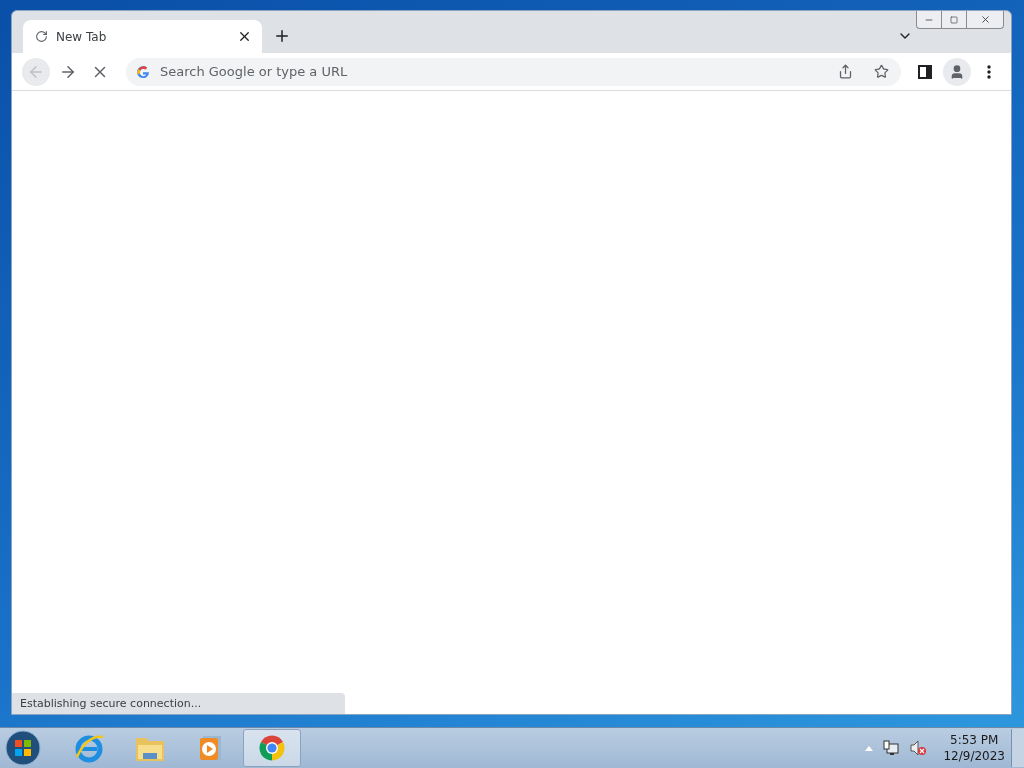 This screenshot has height=768, width=1024. I want to click on loading-icon, so click(41, 36).